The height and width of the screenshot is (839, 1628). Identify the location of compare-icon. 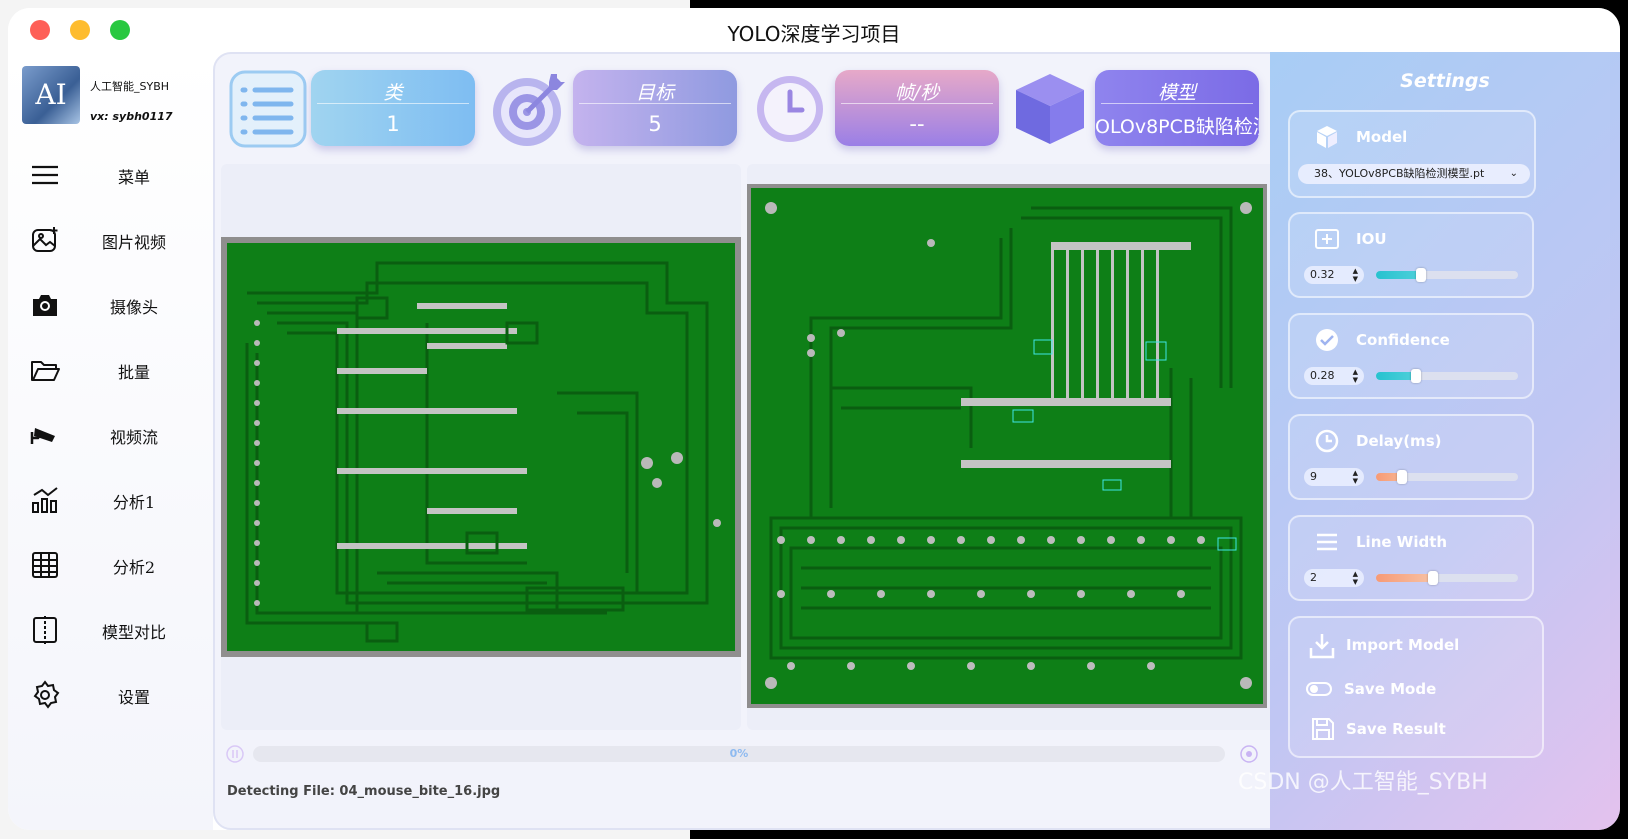
(45, 630).